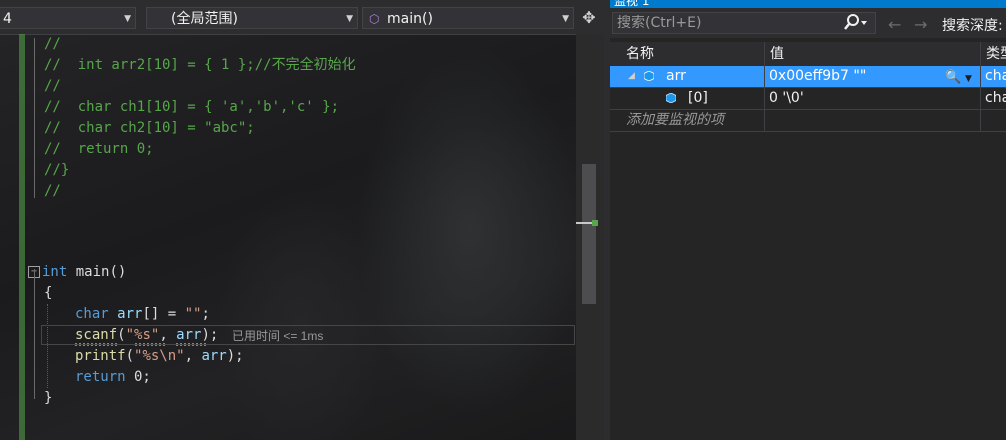  Describe the element at coordinates (410, 19) in the screenshot. I see `member-combo-label: main()` at that location.